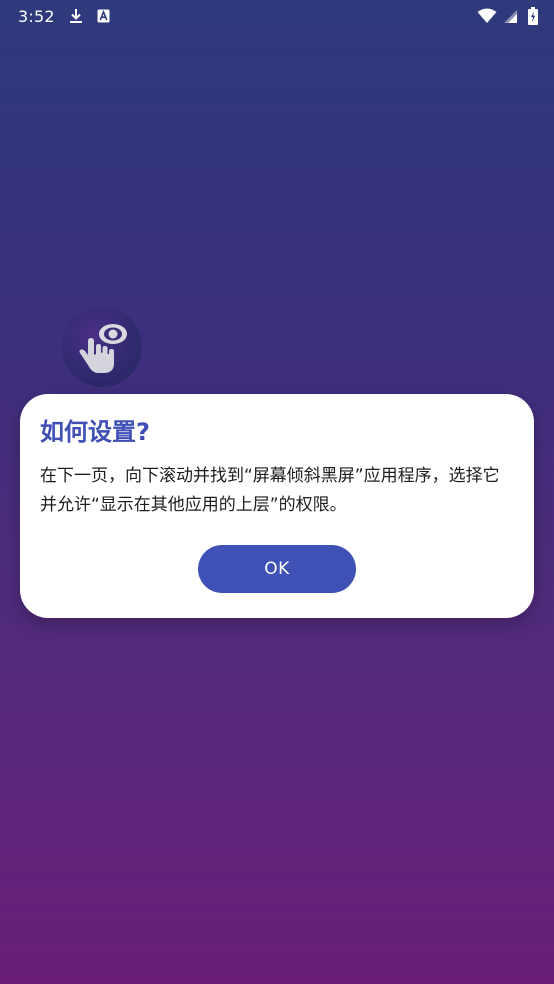  What do you see at coordinates (103, 16) in the screenshot?
I see `font-a-icon` at bounding box center [103, 16].